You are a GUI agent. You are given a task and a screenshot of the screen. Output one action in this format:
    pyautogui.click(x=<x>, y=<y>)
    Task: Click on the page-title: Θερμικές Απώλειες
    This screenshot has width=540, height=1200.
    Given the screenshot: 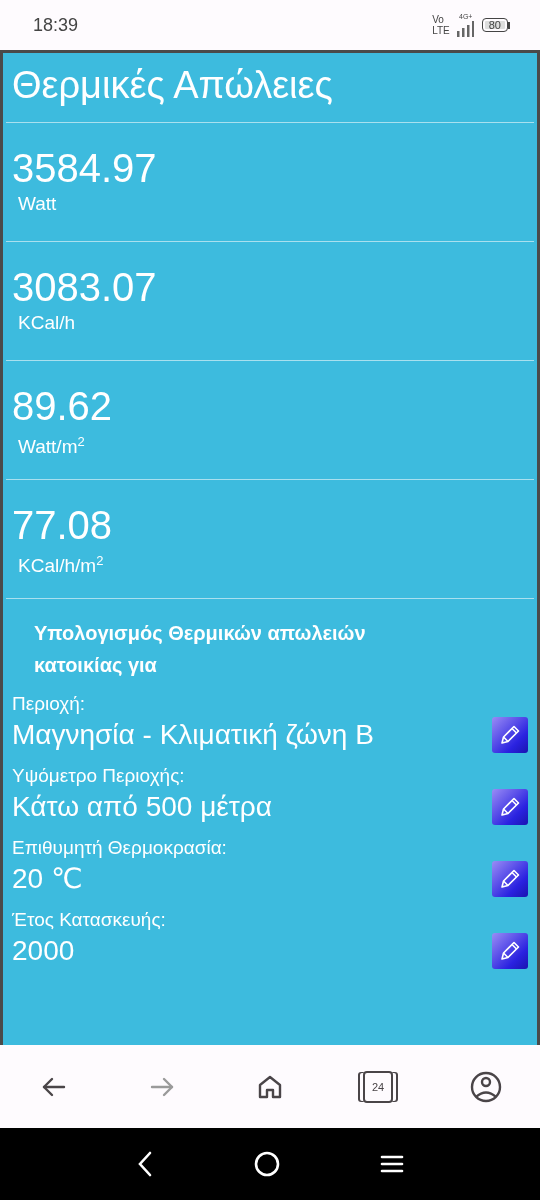 What is the action you would take?
    pyautogui.click(x=270, y=89)
    